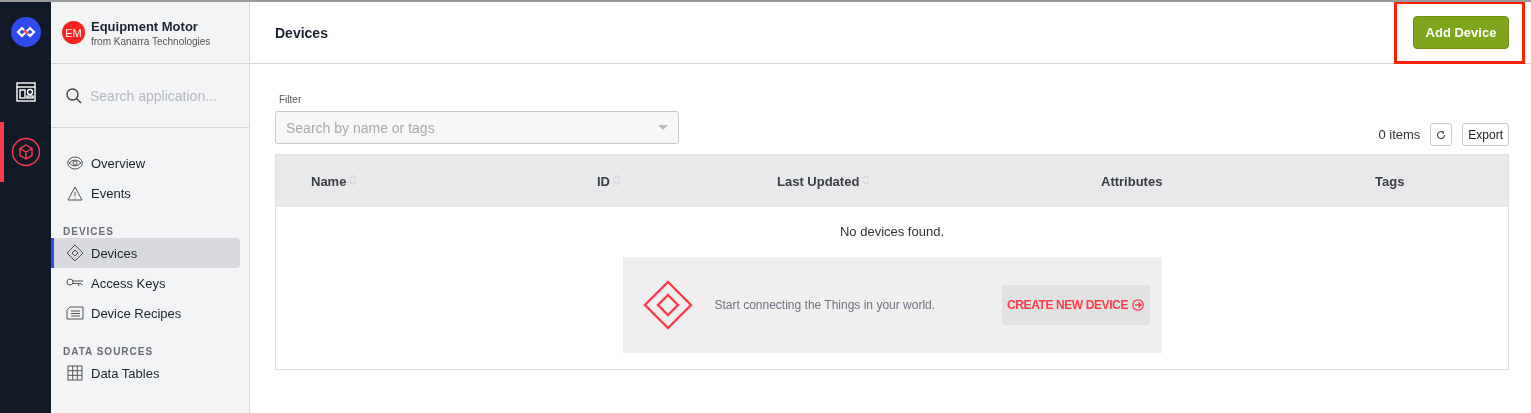 The width and height of the screenshot is (1531, 413). Describe the element at coordinates (75, 373) in the screenshot. I see `table-icon` at that location.